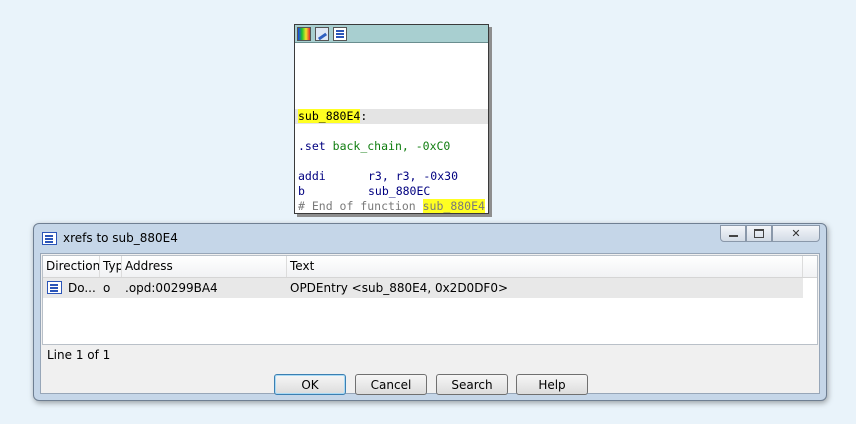 The image size is (856, 424). Describe the element at coordinates (472, 384) in the screenshot. I see `search-button: Search` at that location.